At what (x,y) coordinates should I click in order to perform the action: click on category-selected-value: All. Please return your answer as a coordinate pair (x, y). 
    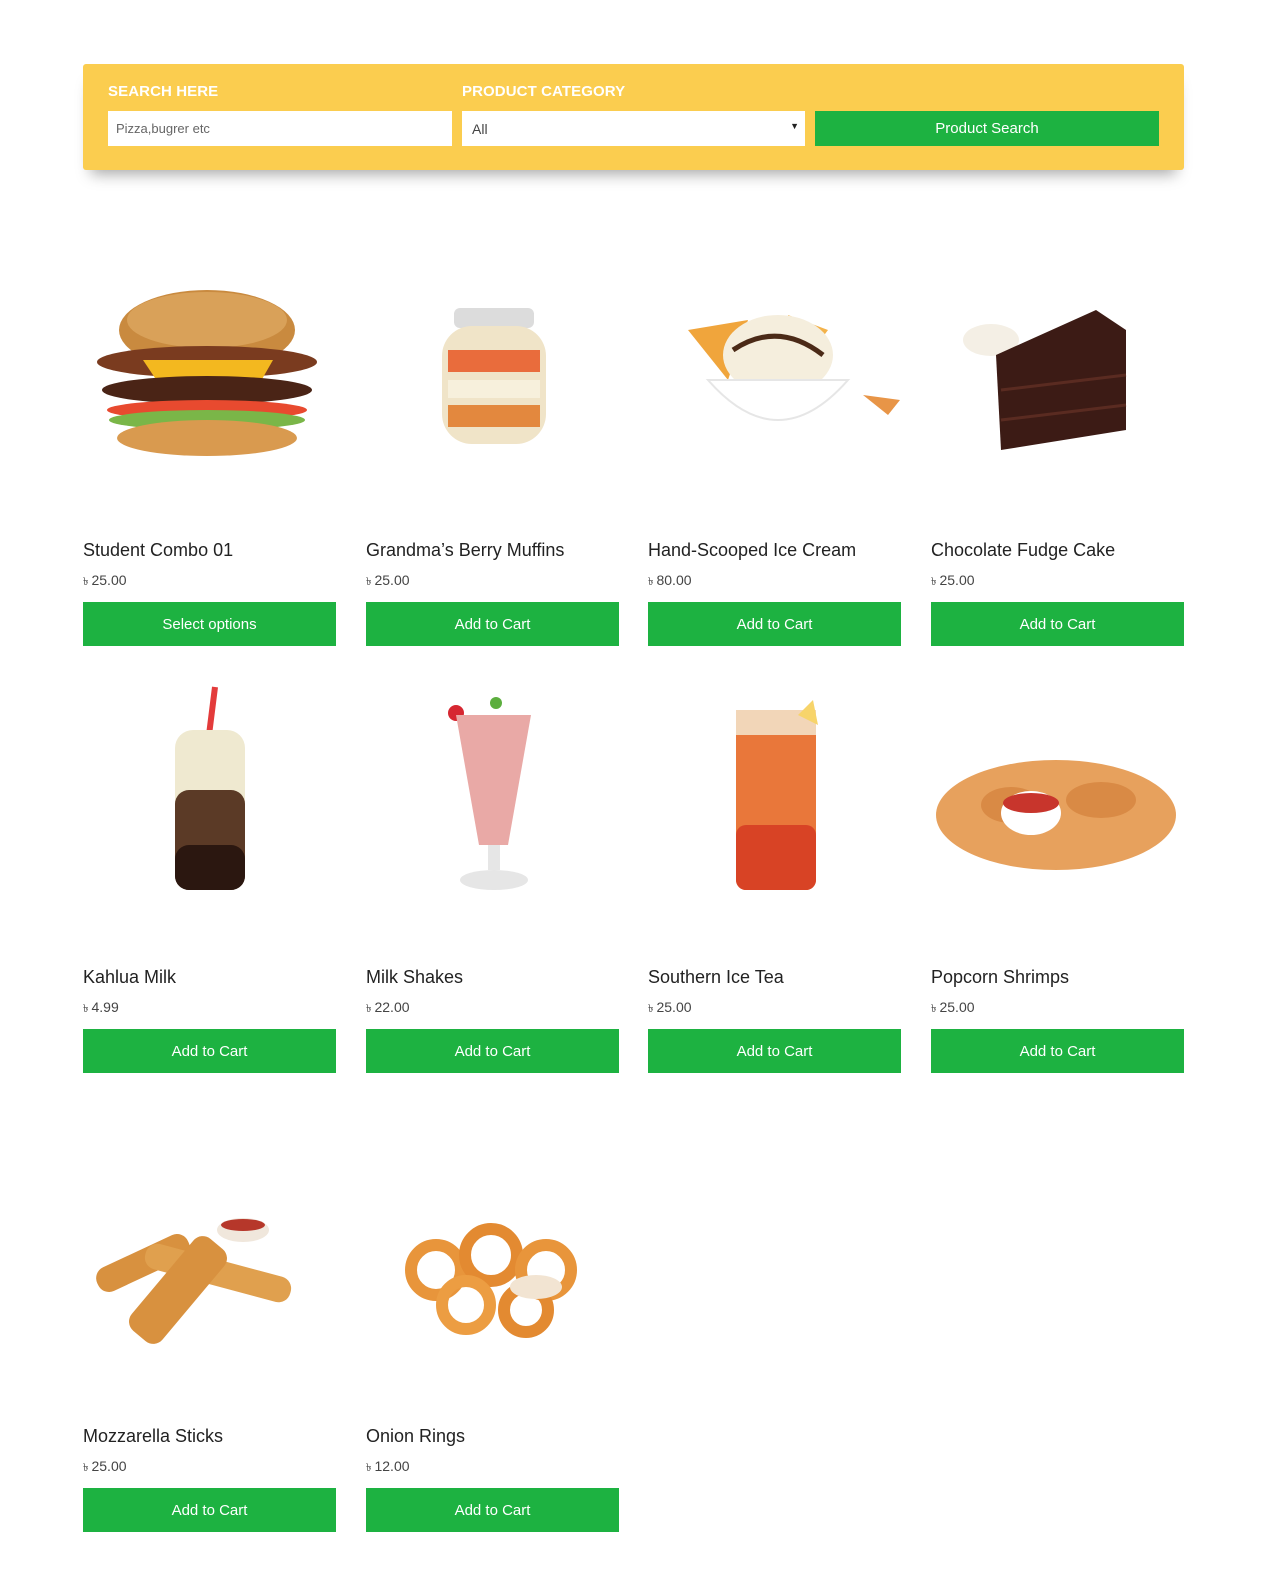
    Looking at the image, I should click on (480, 128).